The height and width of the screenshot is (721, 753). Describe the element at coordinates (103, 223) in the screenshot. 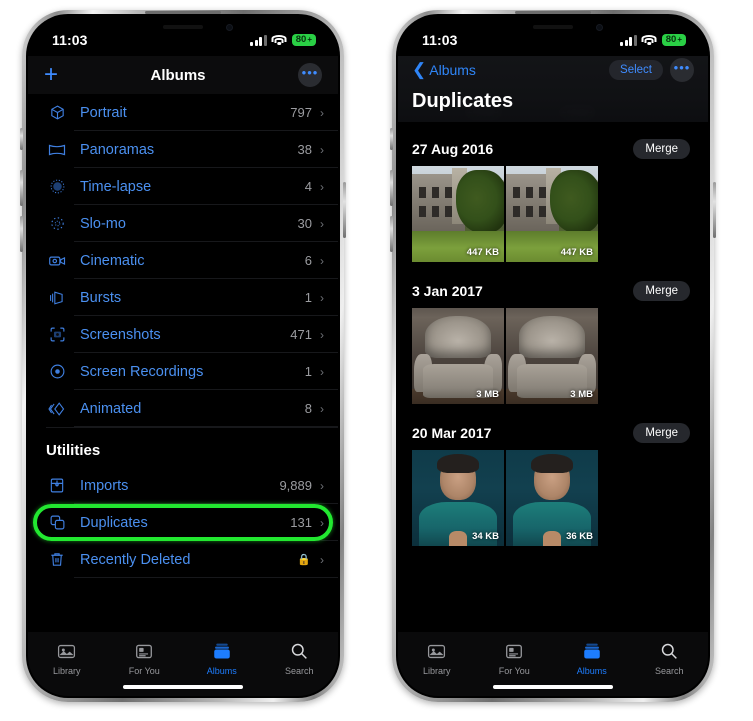

I see `album-label: Slo-mo` at that location.